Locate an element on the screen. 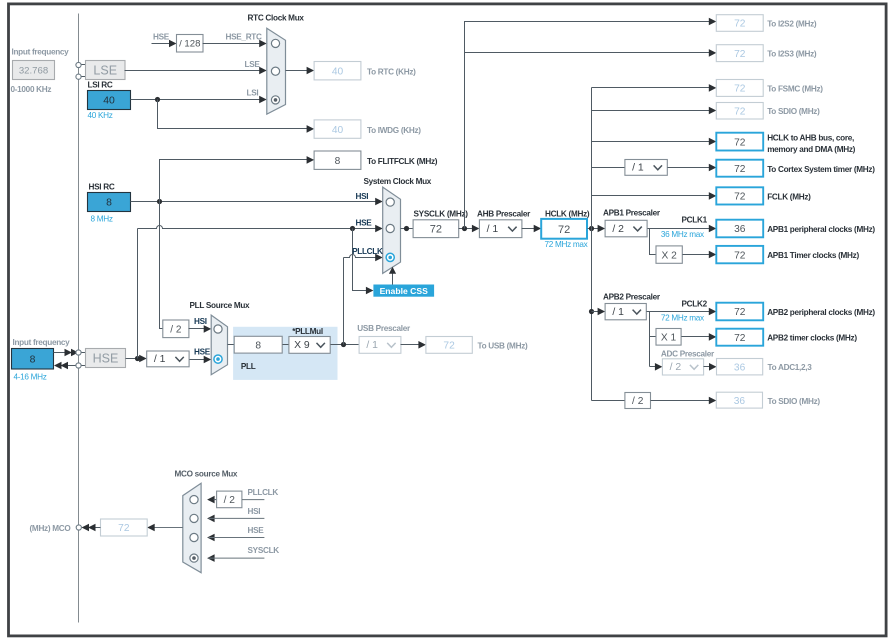  svg-text: SYSCLK (MHz) is located at coordinates (441, 214).